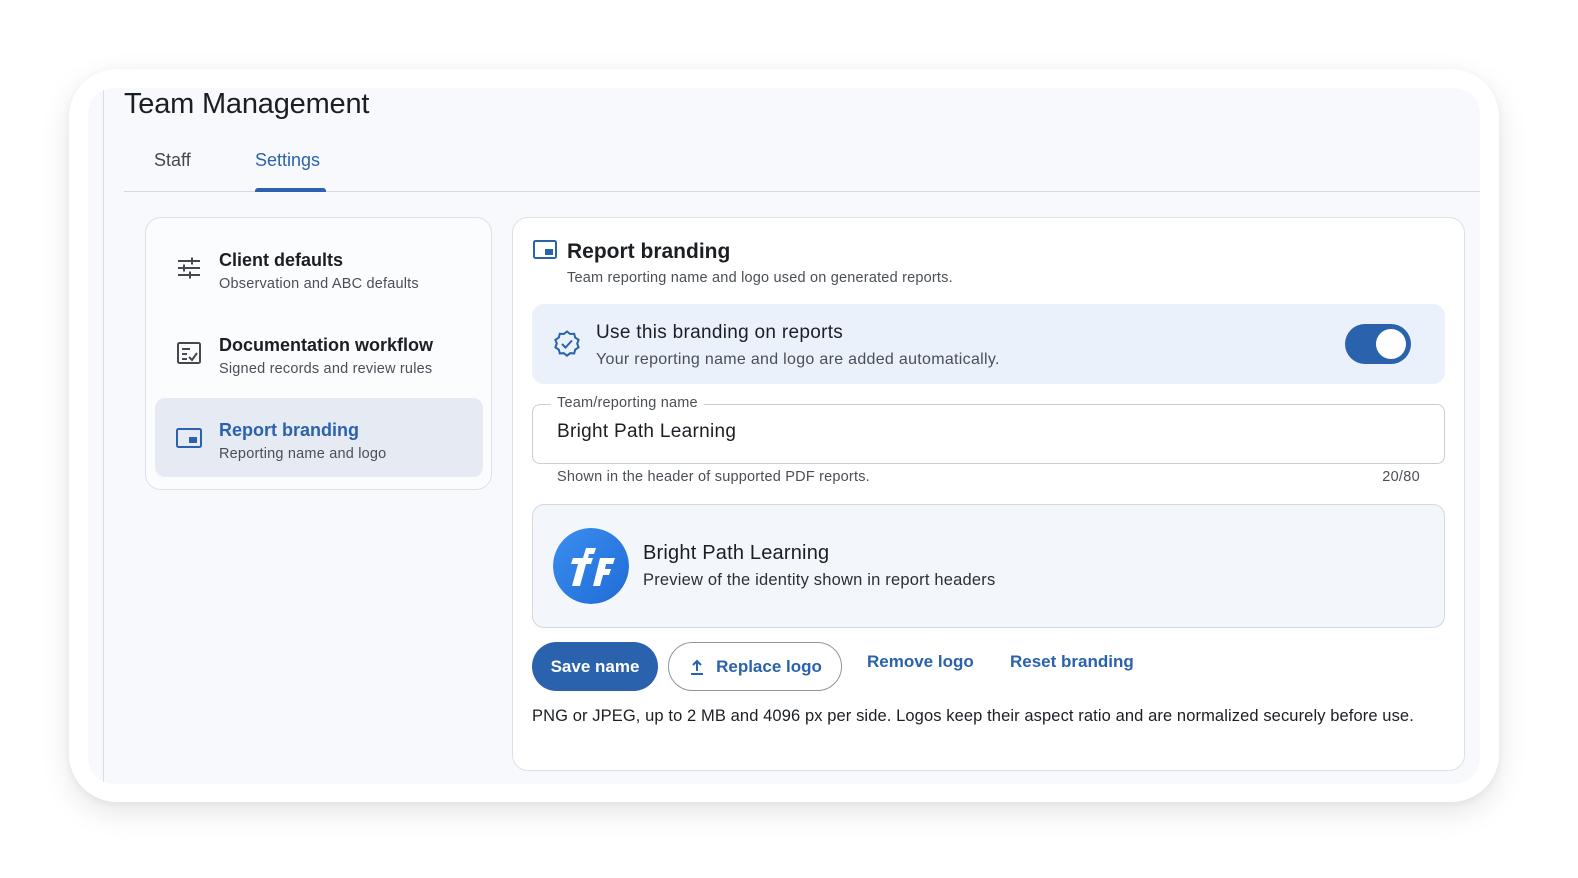 The width and height of the screenshot is (1578, 878). Describe the element at coordinates (567, 343) in the screenshot. I see `verified-badge-icon` at that location.